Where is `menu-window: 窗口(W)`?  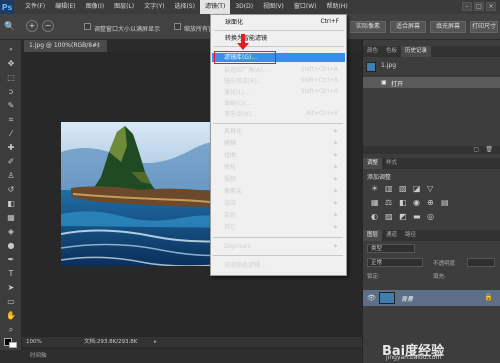 menu-window: 窗口(W) is located at coordinates (305, 7).